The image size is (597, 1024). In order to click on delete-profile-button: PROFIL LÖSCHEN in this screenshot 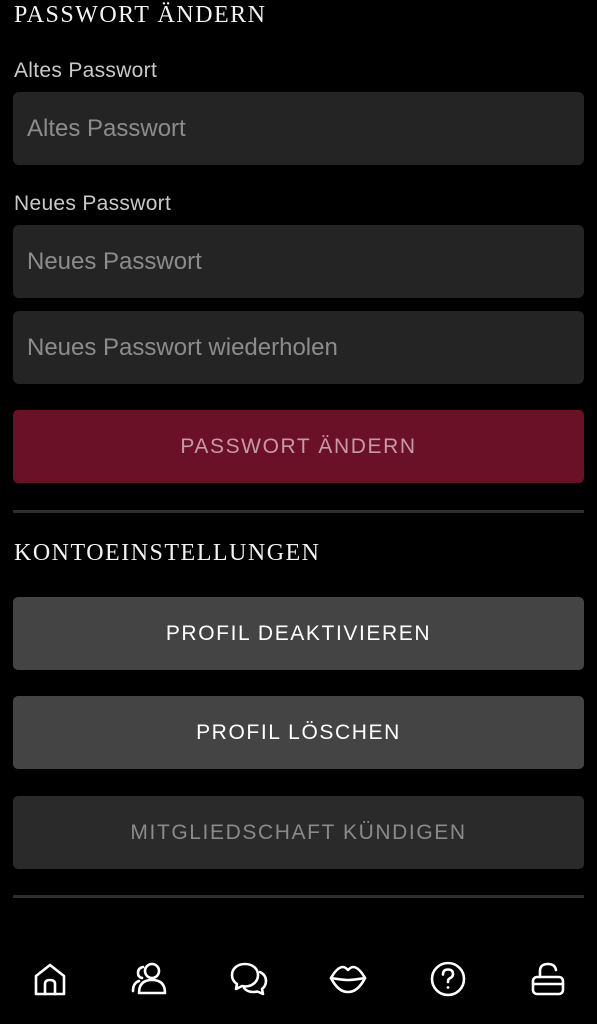, I will do `click(298, 732)`.